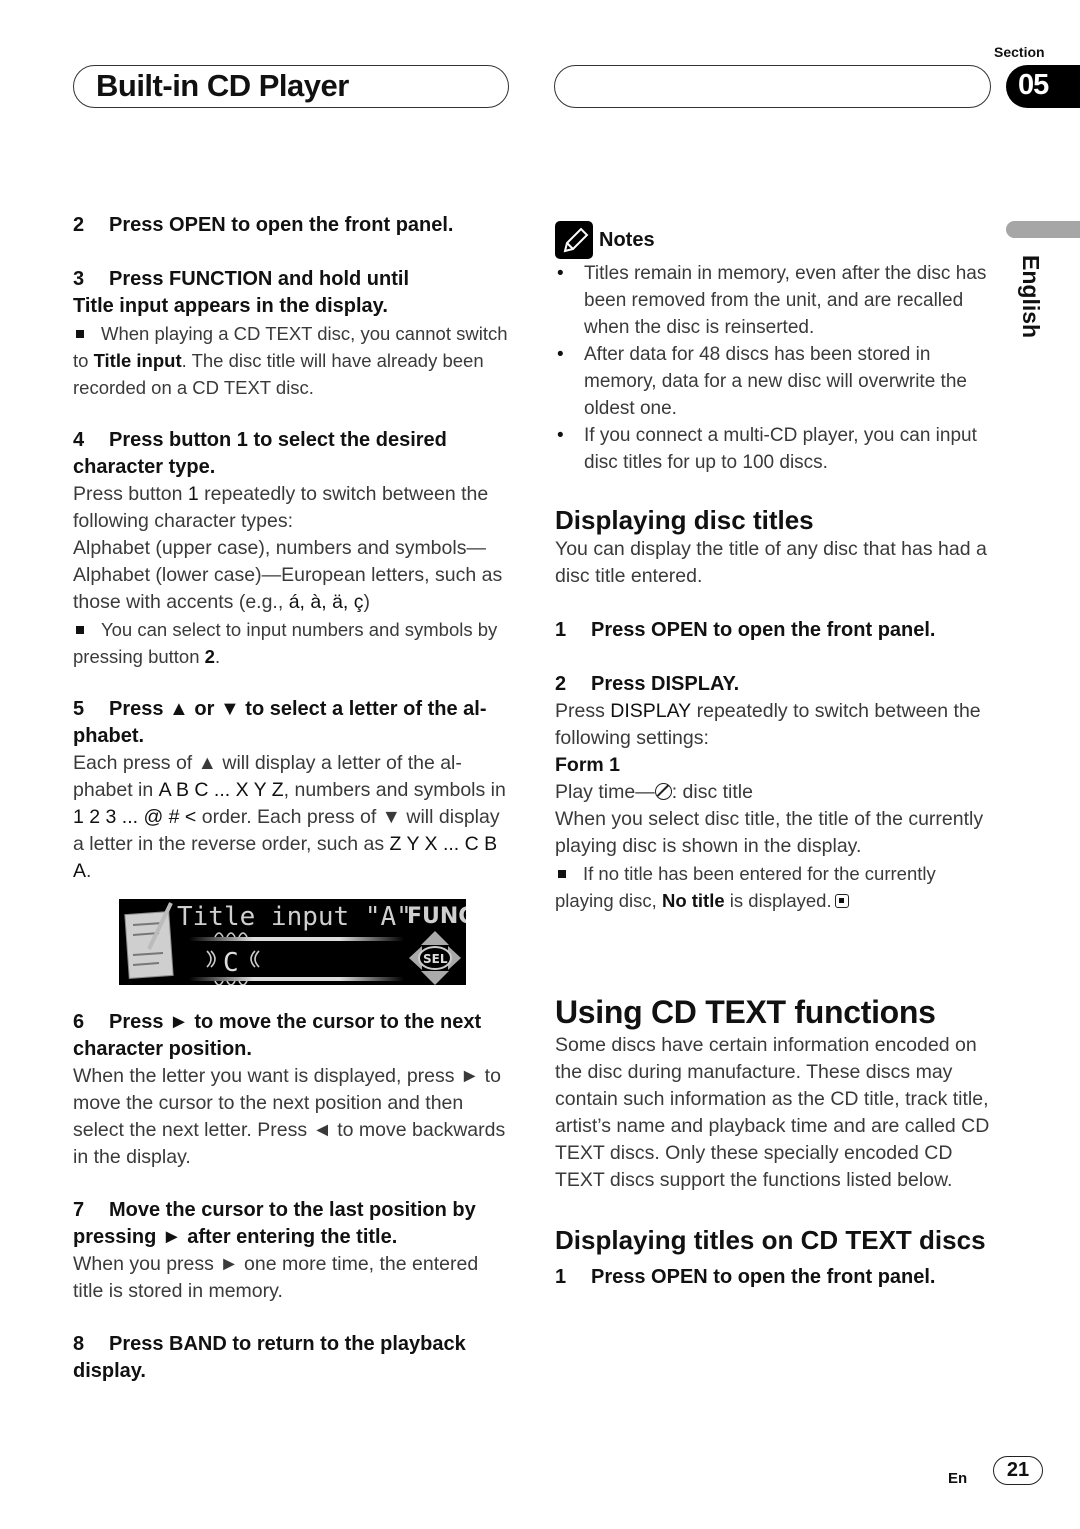 This screenshot has width=1080, height=1529. I want to click on step-2: 2 Press OPEN to open the front panel., so click(263, 225).